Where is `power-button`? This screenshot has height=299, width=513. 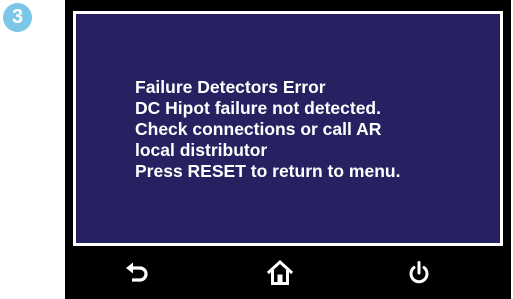
power-button is located at coordinates (419, 273).